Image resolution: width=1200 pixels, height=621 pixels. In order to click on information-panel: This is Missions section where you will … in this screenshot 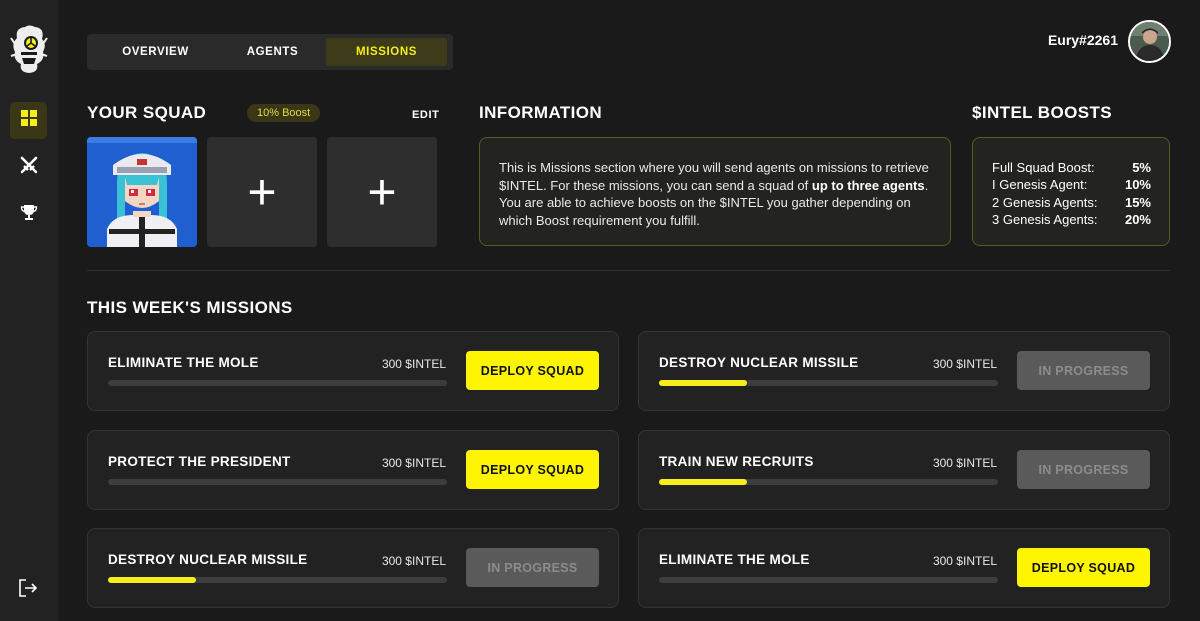, I will do `click(715, 191)`.